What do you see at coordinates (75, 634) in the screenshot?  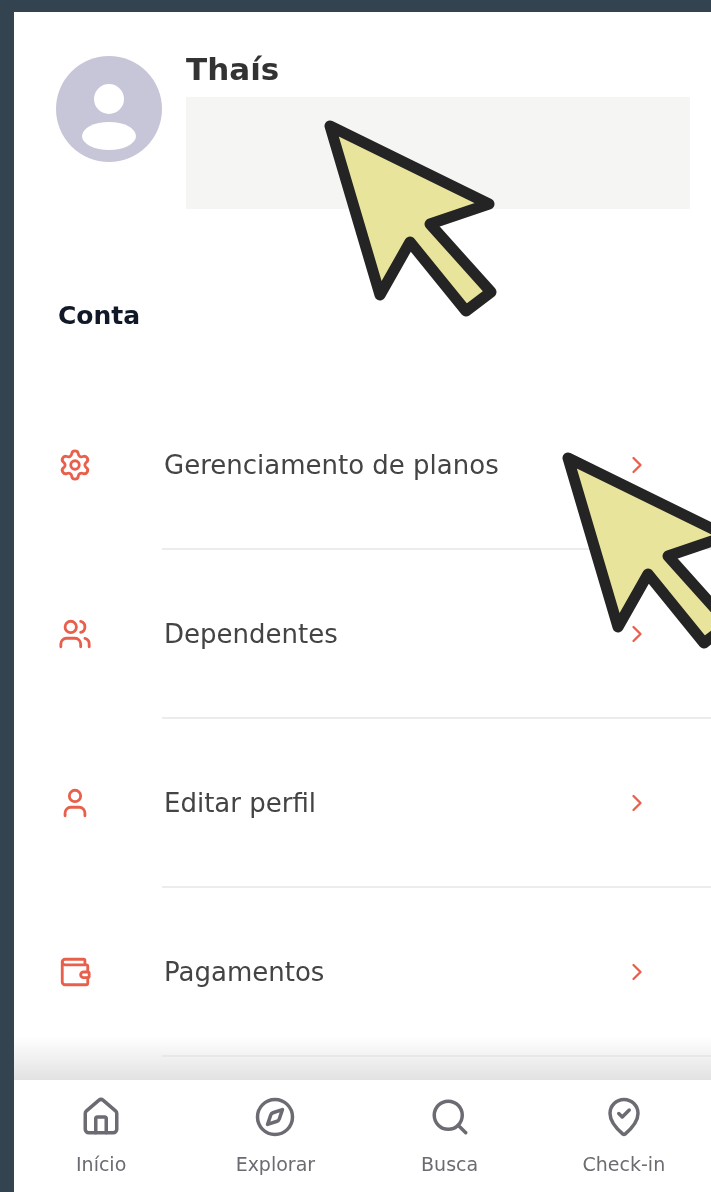 I see `people-icon` at bounding box center [75, 634].